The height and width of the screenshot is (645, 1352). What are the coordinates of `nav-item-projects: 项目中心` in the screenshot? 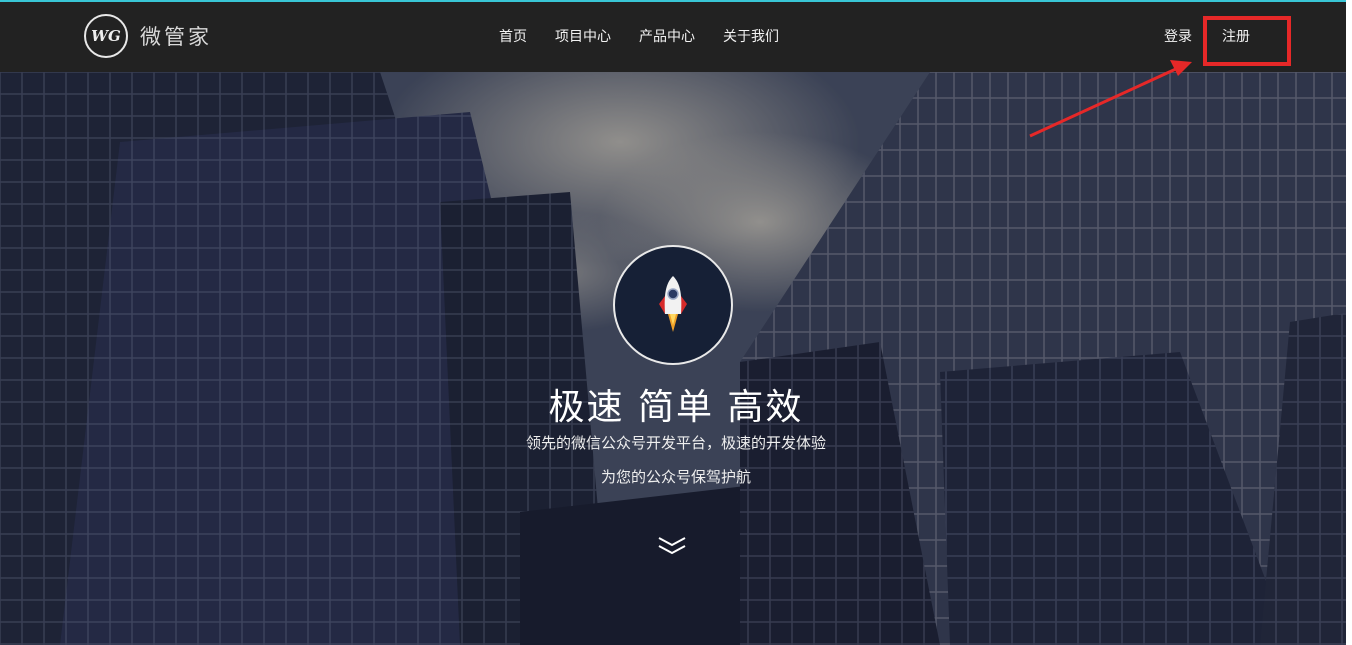 It's located at (583, 37).